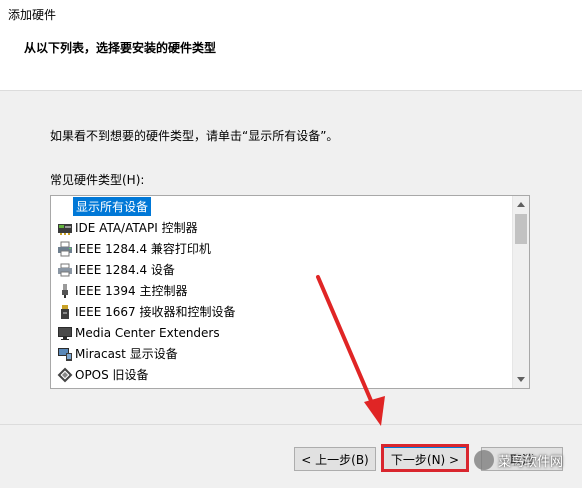  I want to click on list-item-media-center-extenders: Media Center Extenders, so click(281, 332).